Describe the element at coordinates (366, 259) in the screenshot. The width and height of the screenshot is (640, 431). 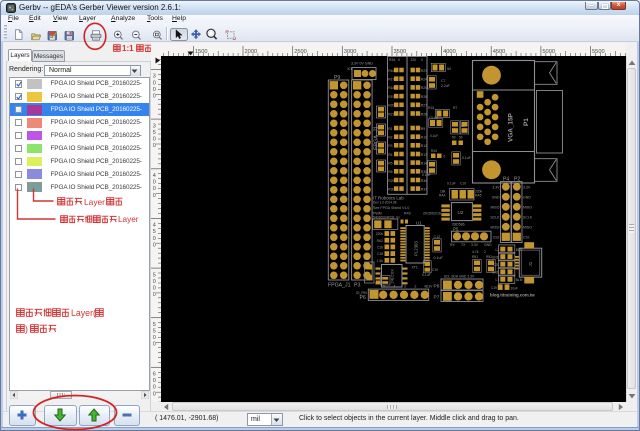
I see `svg-text: X1` at that location.